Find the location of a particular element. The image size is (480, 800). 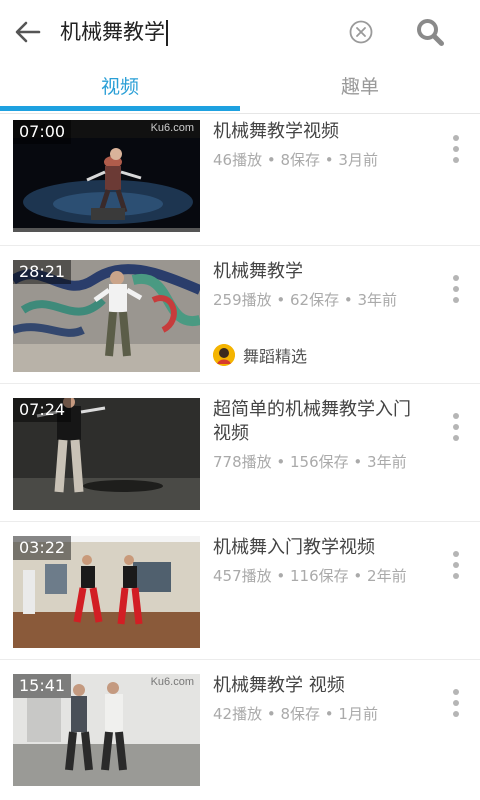

video-duration: 15:41 is located at coordinates (42, 686).